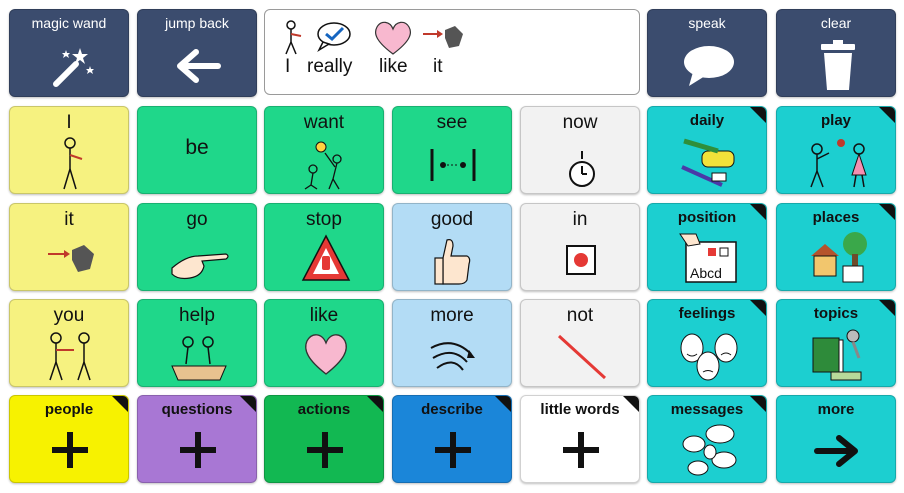  I want to click on tile-now: now, so click(580, 150).